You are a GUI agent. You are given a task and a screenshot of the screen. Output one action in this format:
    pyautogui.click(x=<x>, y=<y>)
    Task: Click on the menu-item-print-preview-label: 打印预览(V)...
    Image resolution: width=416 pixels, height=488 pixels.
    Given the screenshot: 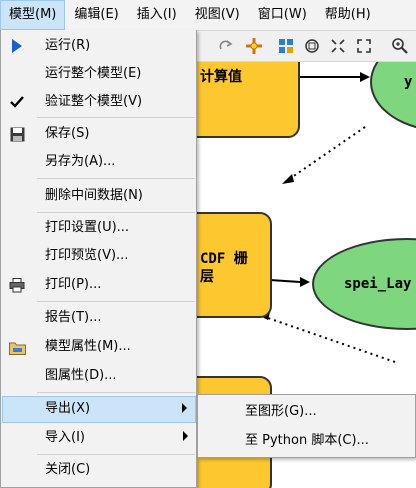 What is the action you would take?
    pyautogui.click(x=87, y=255)
    